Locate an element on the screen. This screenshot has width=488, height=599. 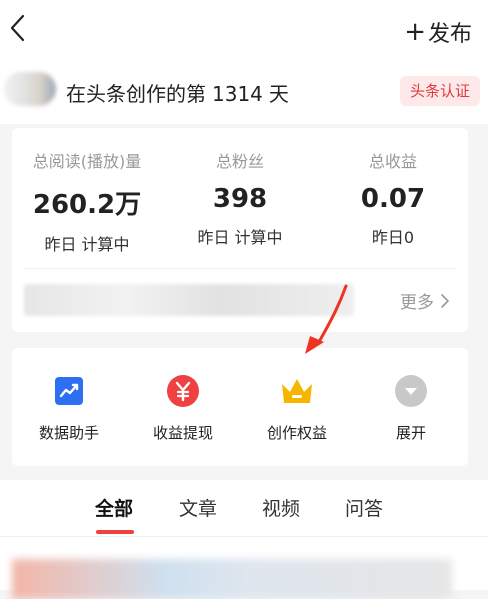
stat-value: 260.2万 is located at coordinates (87, 205).